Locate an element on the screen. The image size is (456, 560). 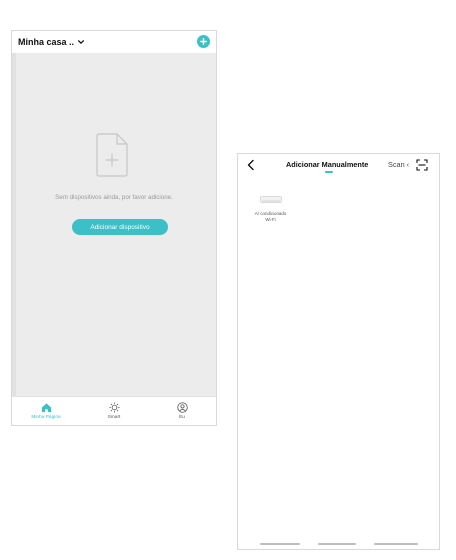
chevron-down-icon is located at coordinates (81, 42).